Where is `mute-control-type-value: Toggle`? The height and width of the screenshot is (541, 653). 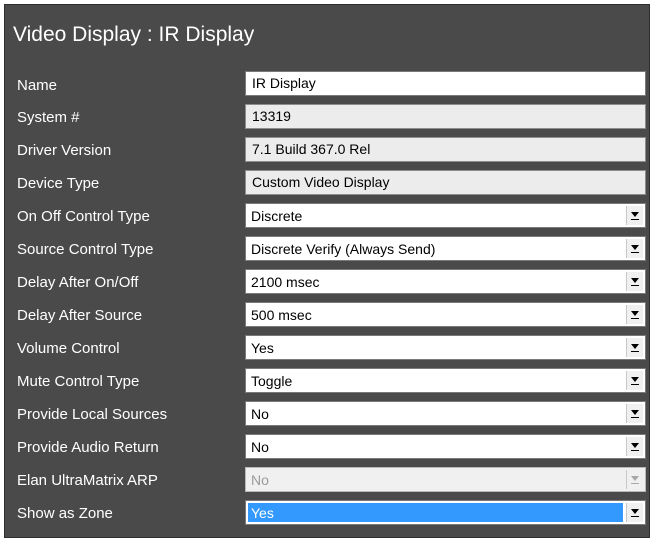
mute-control-type-value: Toggle is located at coordinates (272, 381).